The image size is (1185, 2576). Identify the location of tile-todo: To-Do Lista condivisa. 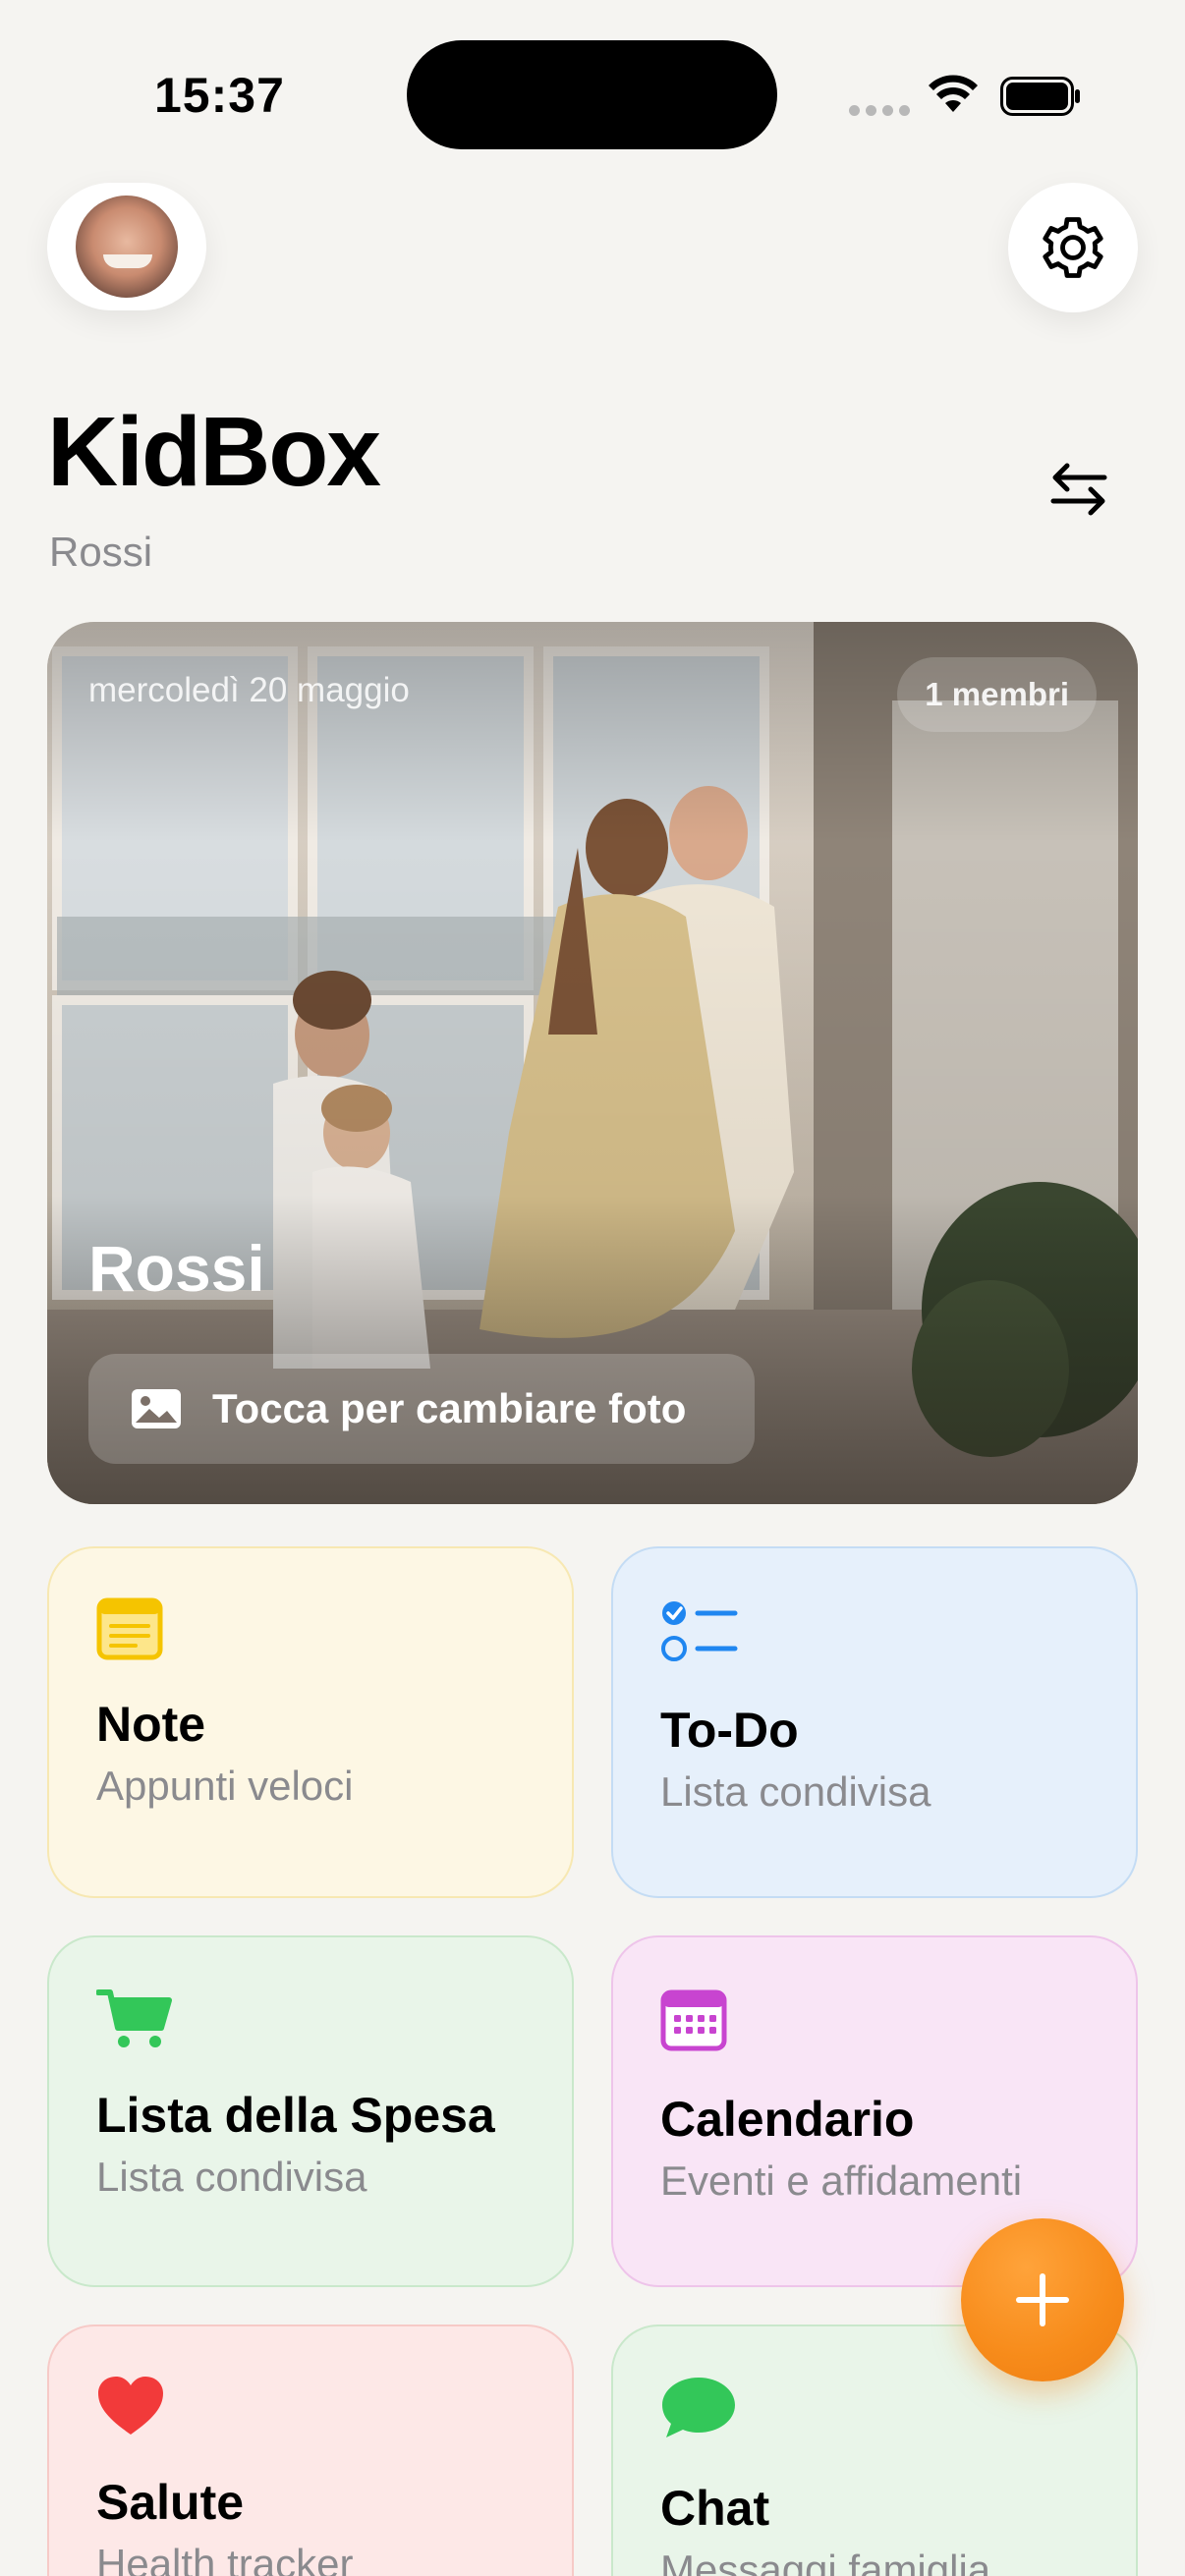
(875, 1722).